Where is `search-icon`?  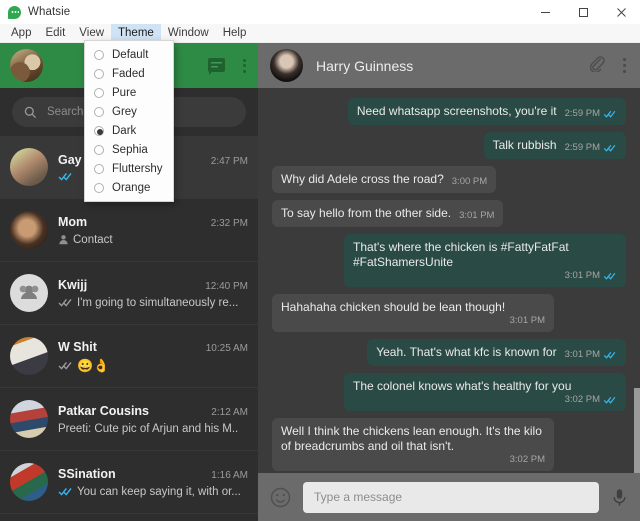
search-icon is located at coordinates (30, 112).